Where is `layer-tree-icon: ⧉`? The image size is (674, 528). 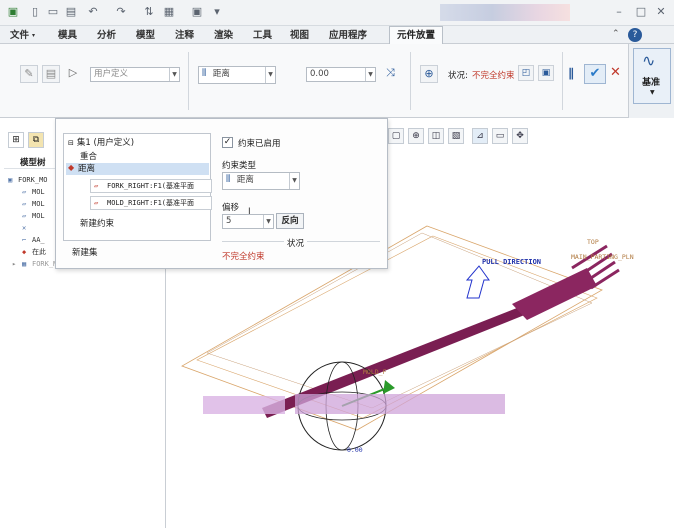
layer-tree-icon: ⧉ is located at coordinates (36, 140).